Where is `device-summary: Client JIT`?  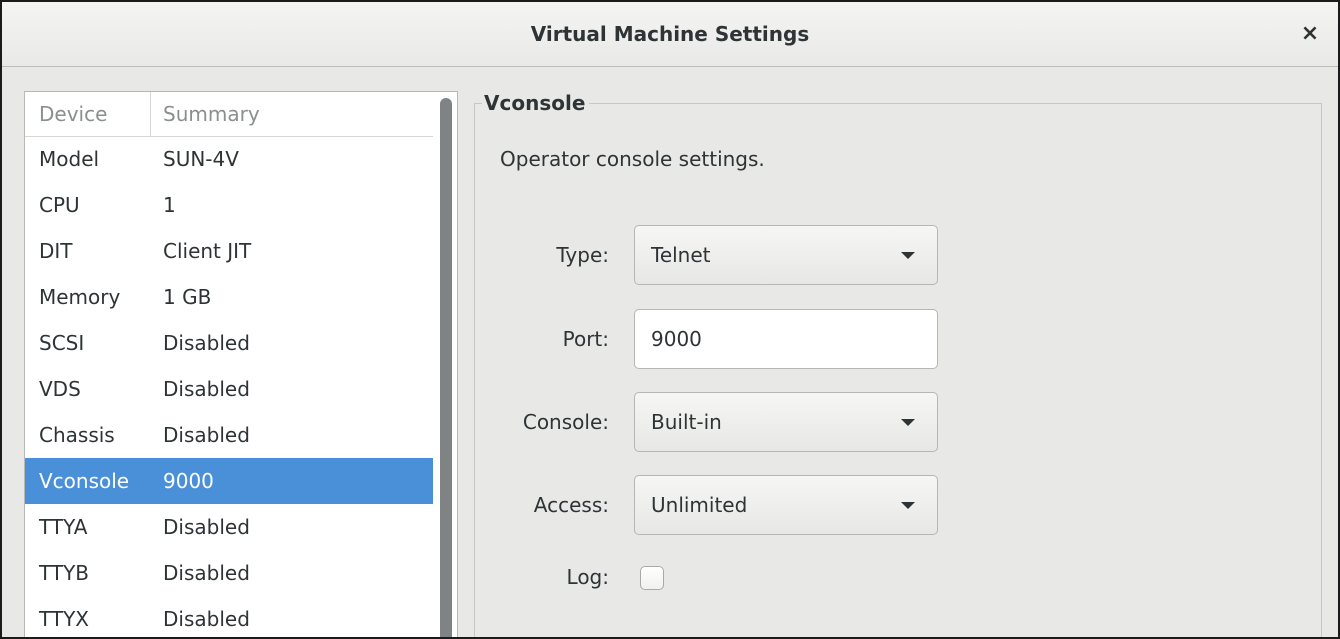 device-summary: Client JIT is located at coordinates (207, 251).